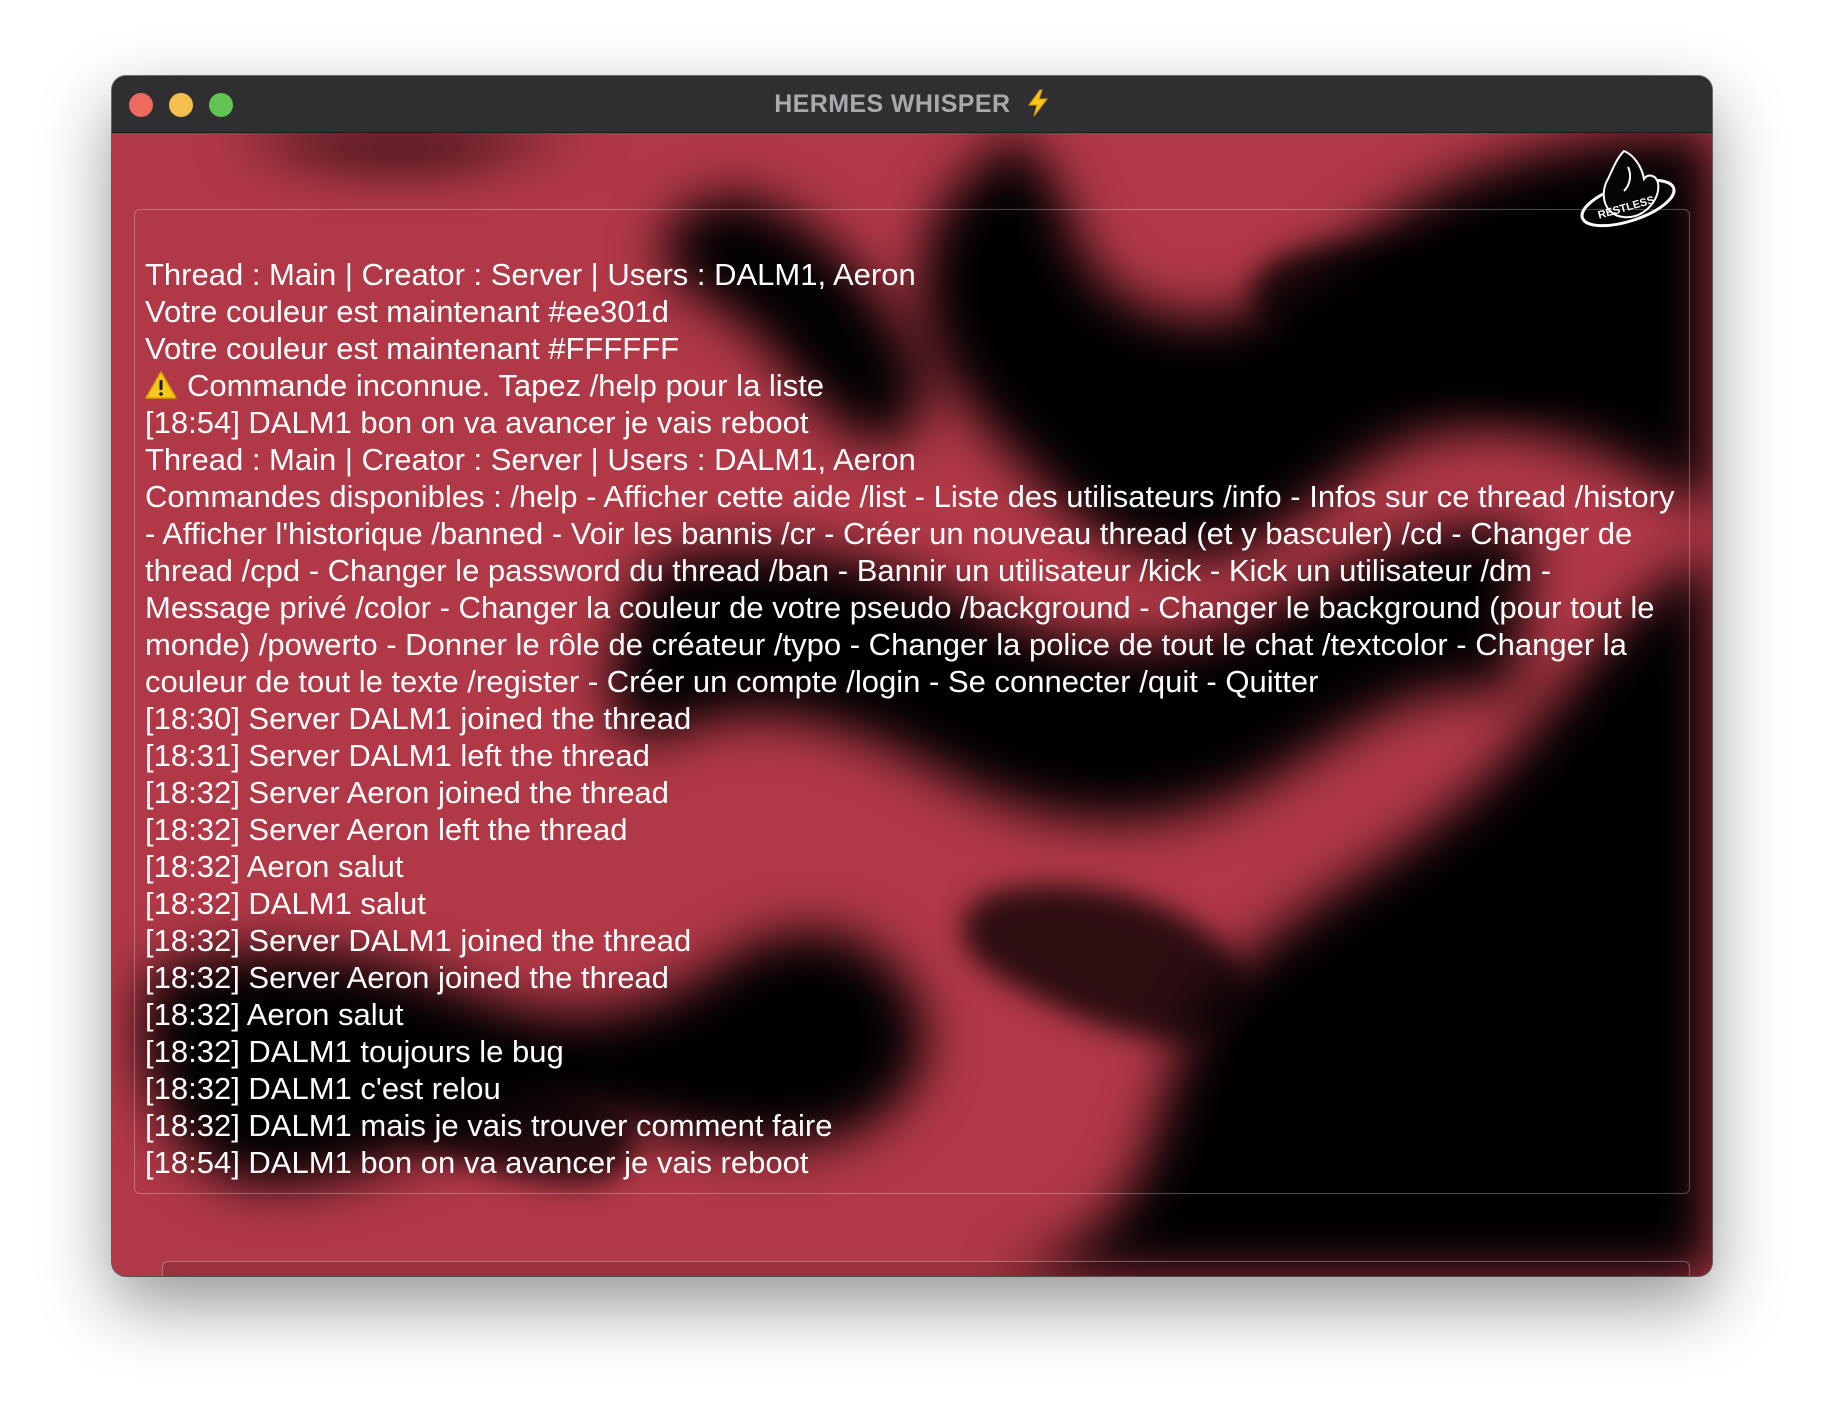  Describe the element at coordinates (892, 104) in the screenshot. I see `window-title-text: HERMES WHISPER` at that location.